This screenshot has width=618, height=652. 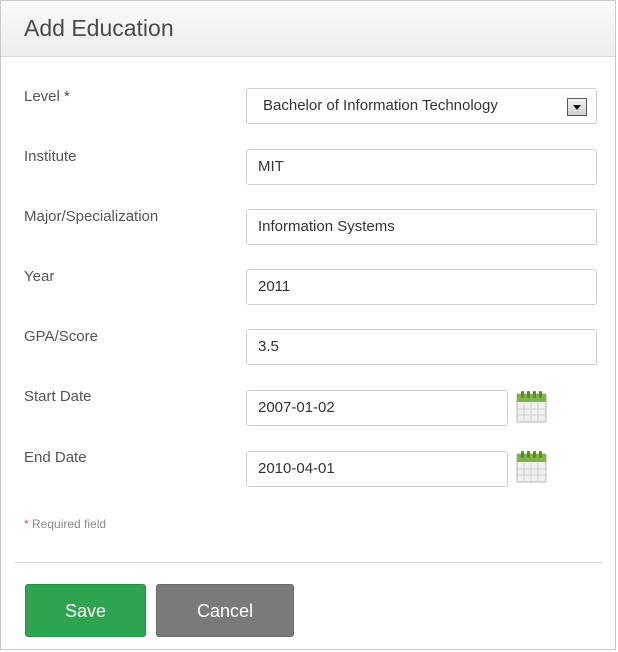 What do you see at coordinates (225, 610) in the screenshot?
I see `cancel-button: Cancel` at bounding box center [225, 610].